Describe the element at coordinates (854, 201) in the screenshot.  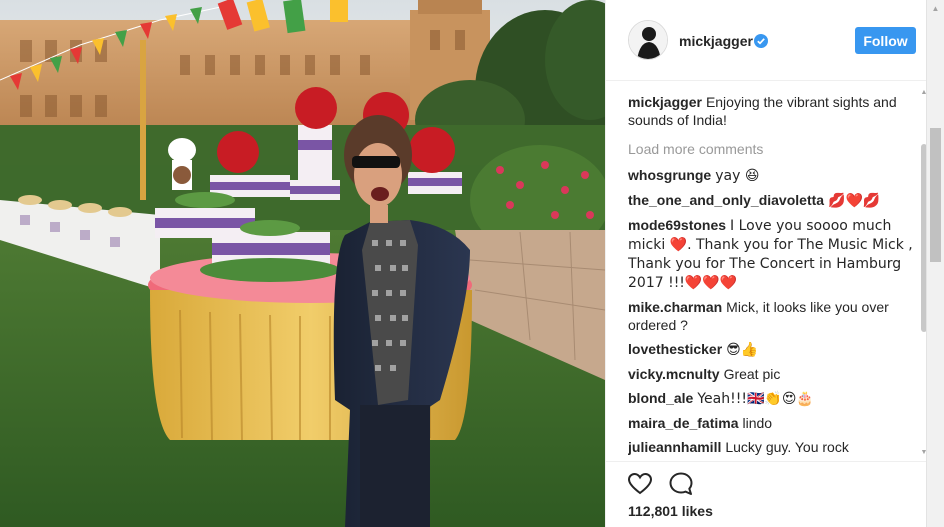
I see `comment-text: 💋❤️💋` at that location.